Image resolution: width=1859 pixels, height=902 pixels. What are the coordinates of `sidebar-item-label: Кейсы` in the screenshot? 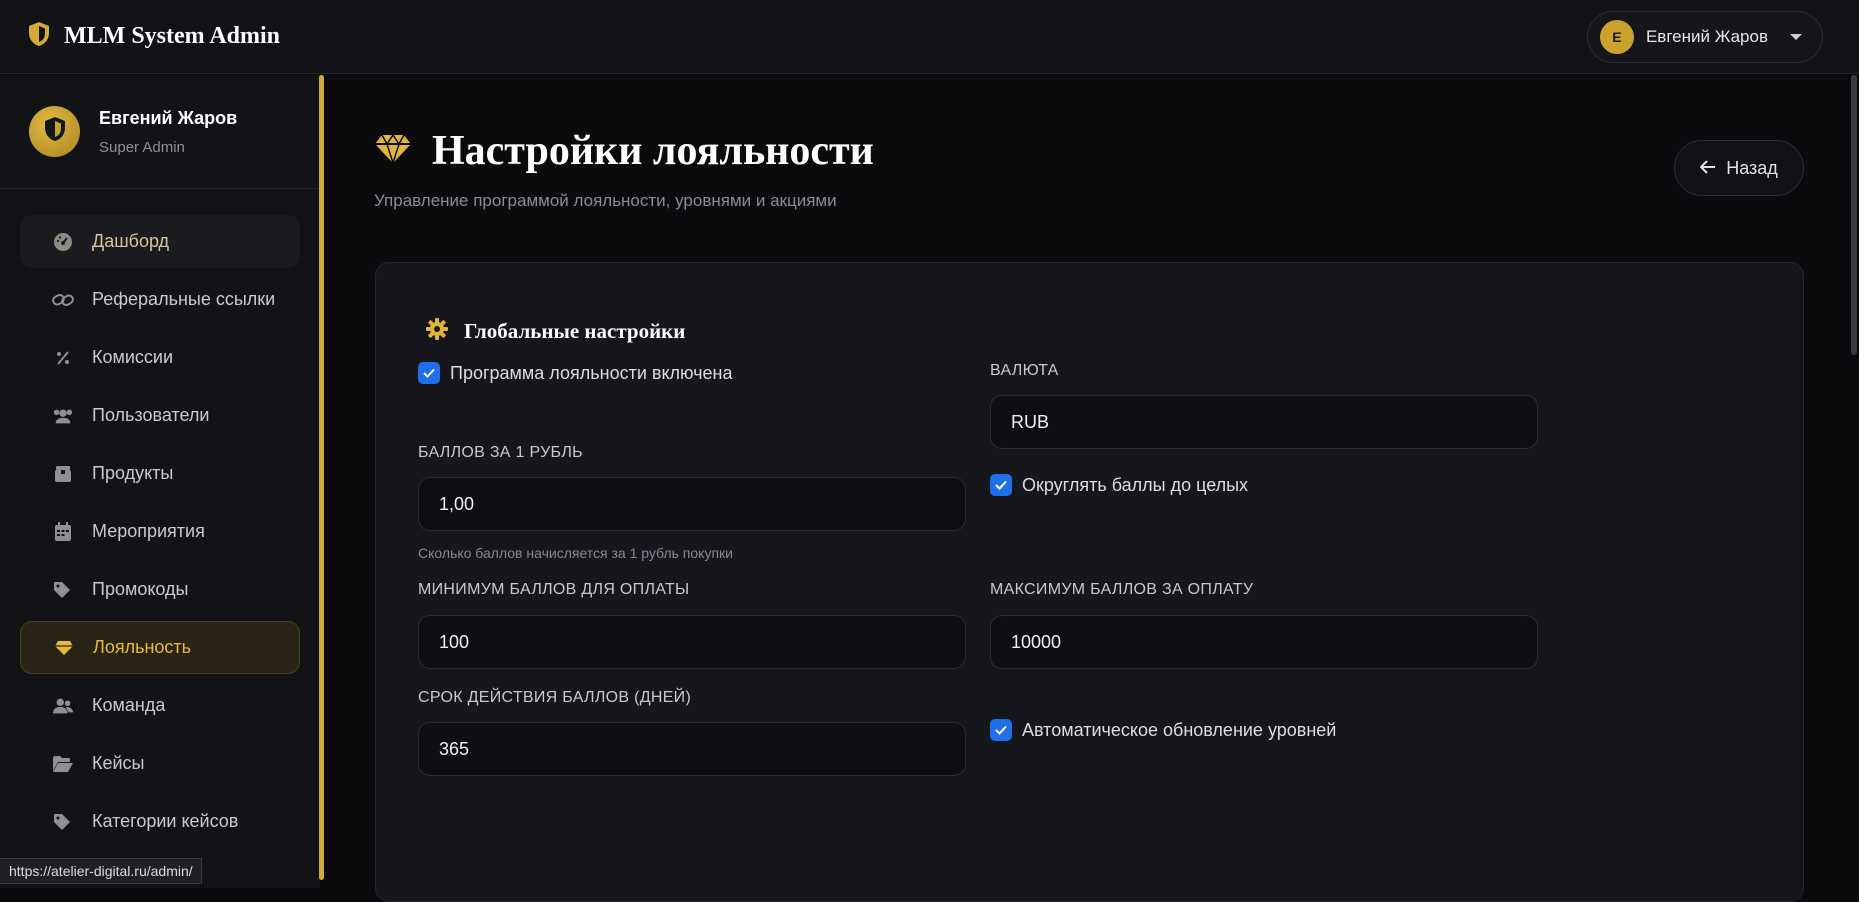 It's located at (118, 763).